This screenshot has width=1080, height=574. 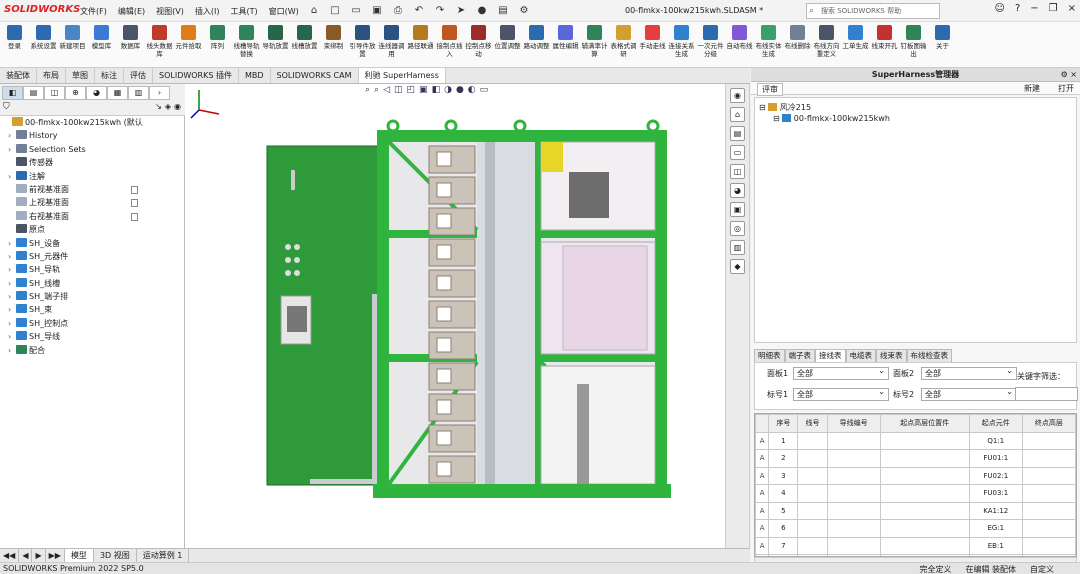 I want to click on ribbon-button: 控制点移动, so click(x=478, y=45).